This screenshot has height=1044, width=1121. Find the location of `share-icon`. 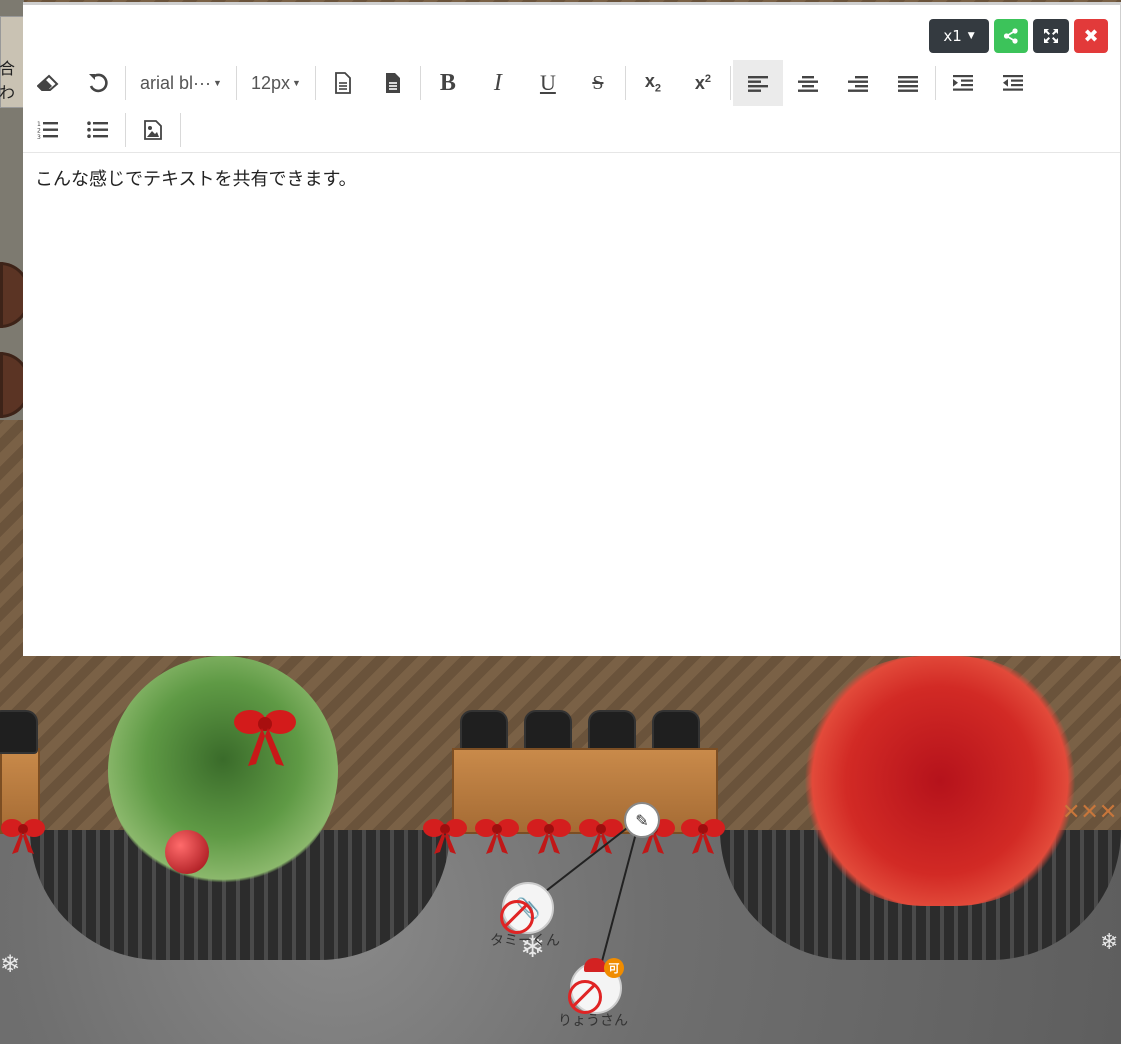

share-icon is located at coordinates (1010, 36).